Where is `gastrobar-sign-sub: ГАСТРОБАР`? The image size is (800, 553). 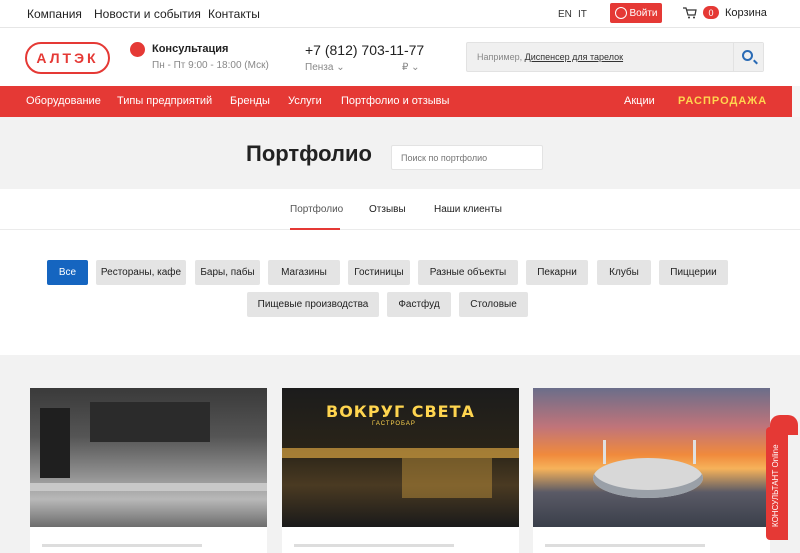
gastrobar-sign-sub: ГАСТРОБАР is located at coordinates (394, 424).